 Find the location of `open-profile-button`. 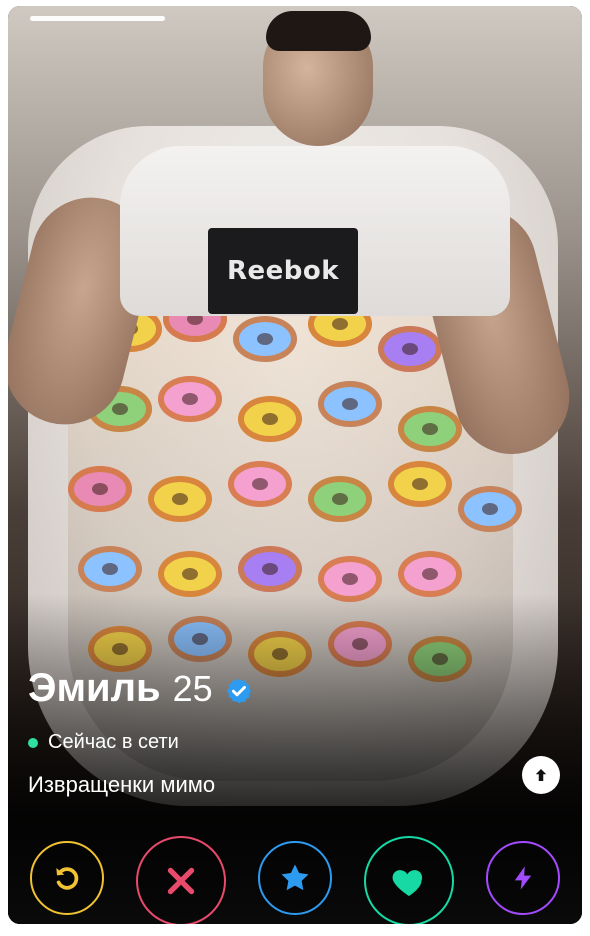

open-profile-button is located at coordinates (541, 775).